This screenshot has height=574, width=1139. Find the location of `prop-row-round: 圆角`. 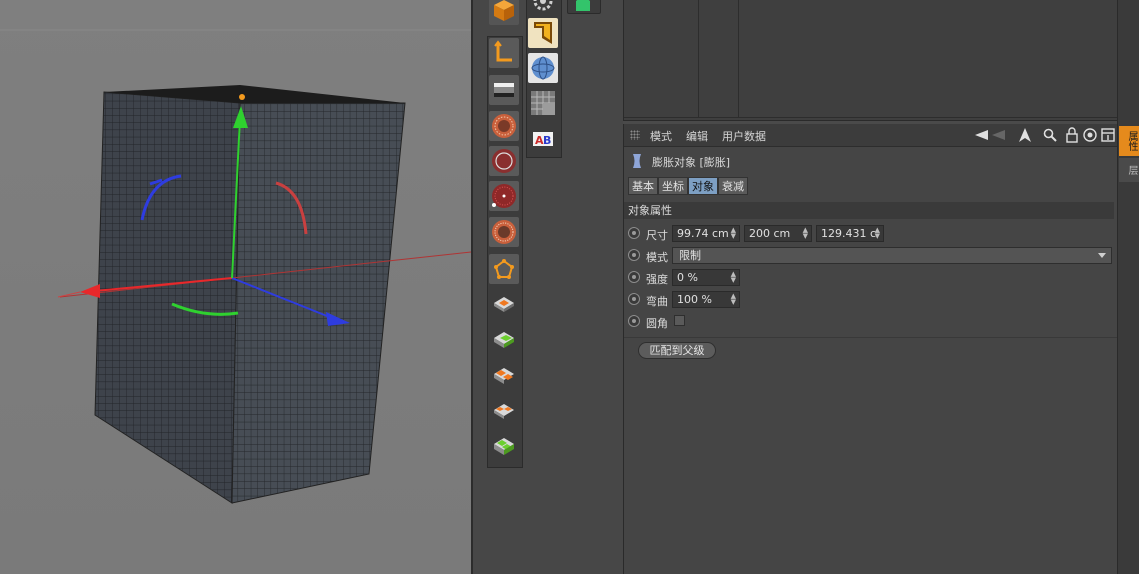

prop-row-round: 圆角 is located at coordinates (871, 322).